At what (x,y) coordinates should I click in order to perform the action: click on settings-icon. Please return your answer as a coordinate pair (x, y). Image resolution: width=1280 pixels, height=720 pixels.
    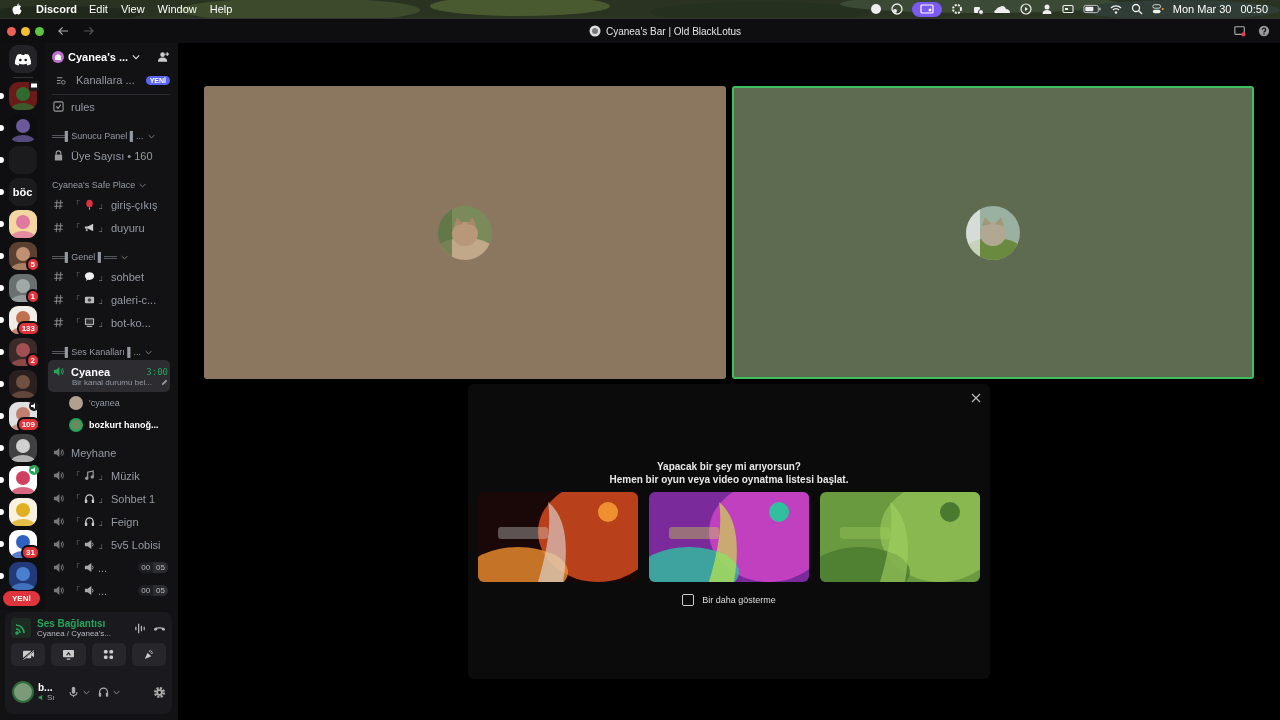
    Looking at the image, I should click on (159, 692).